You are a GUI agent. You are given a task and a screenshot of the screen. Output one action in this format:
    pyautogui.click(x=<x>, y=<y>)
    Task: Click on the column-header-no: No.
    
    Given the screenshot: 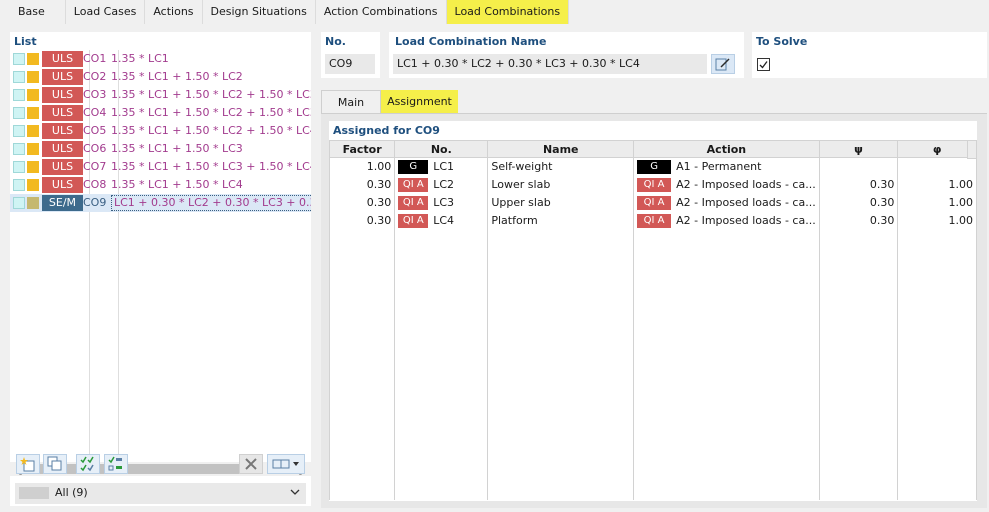 What is the action you would take?
    pyautogui.click(x=441, y=149)
    